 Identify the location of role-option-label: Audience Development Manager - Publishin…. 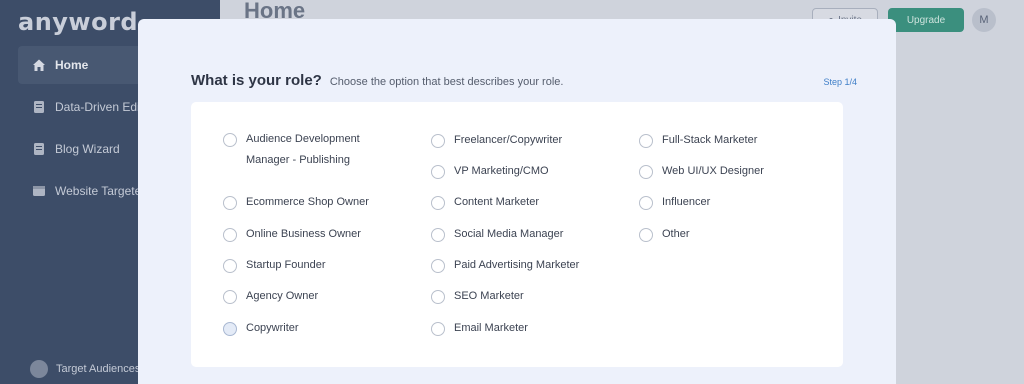
(303, 149).